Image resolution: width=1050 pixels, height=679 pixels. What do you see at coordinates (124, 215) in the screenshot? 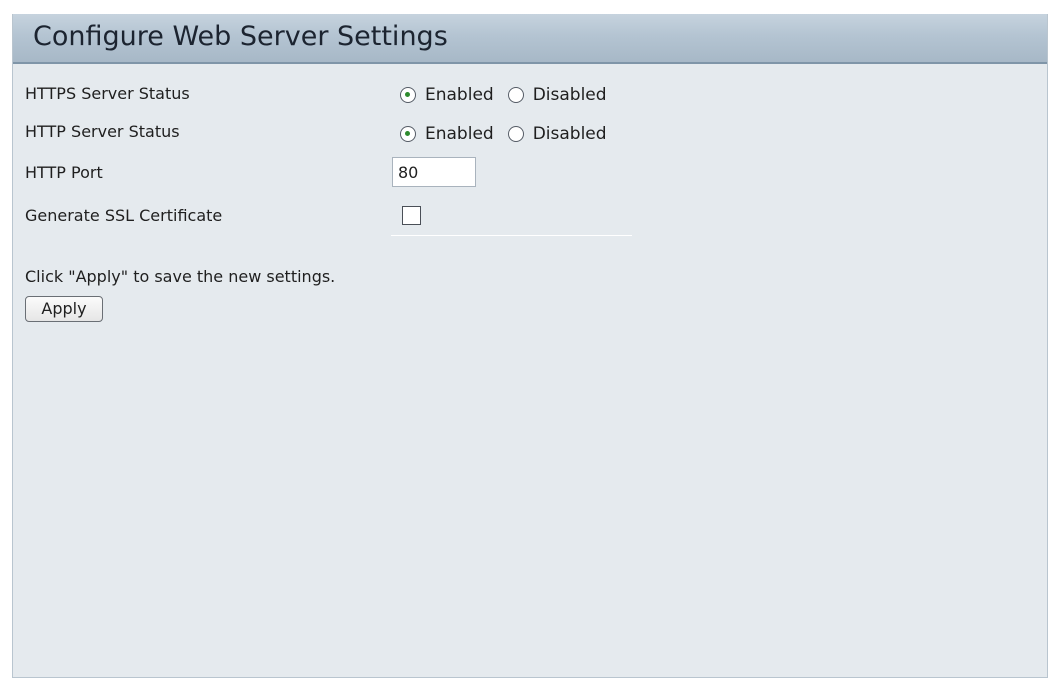
I see `ssl-certificate-label: Generate SSL Certificate` at bounding box center [124, 215].